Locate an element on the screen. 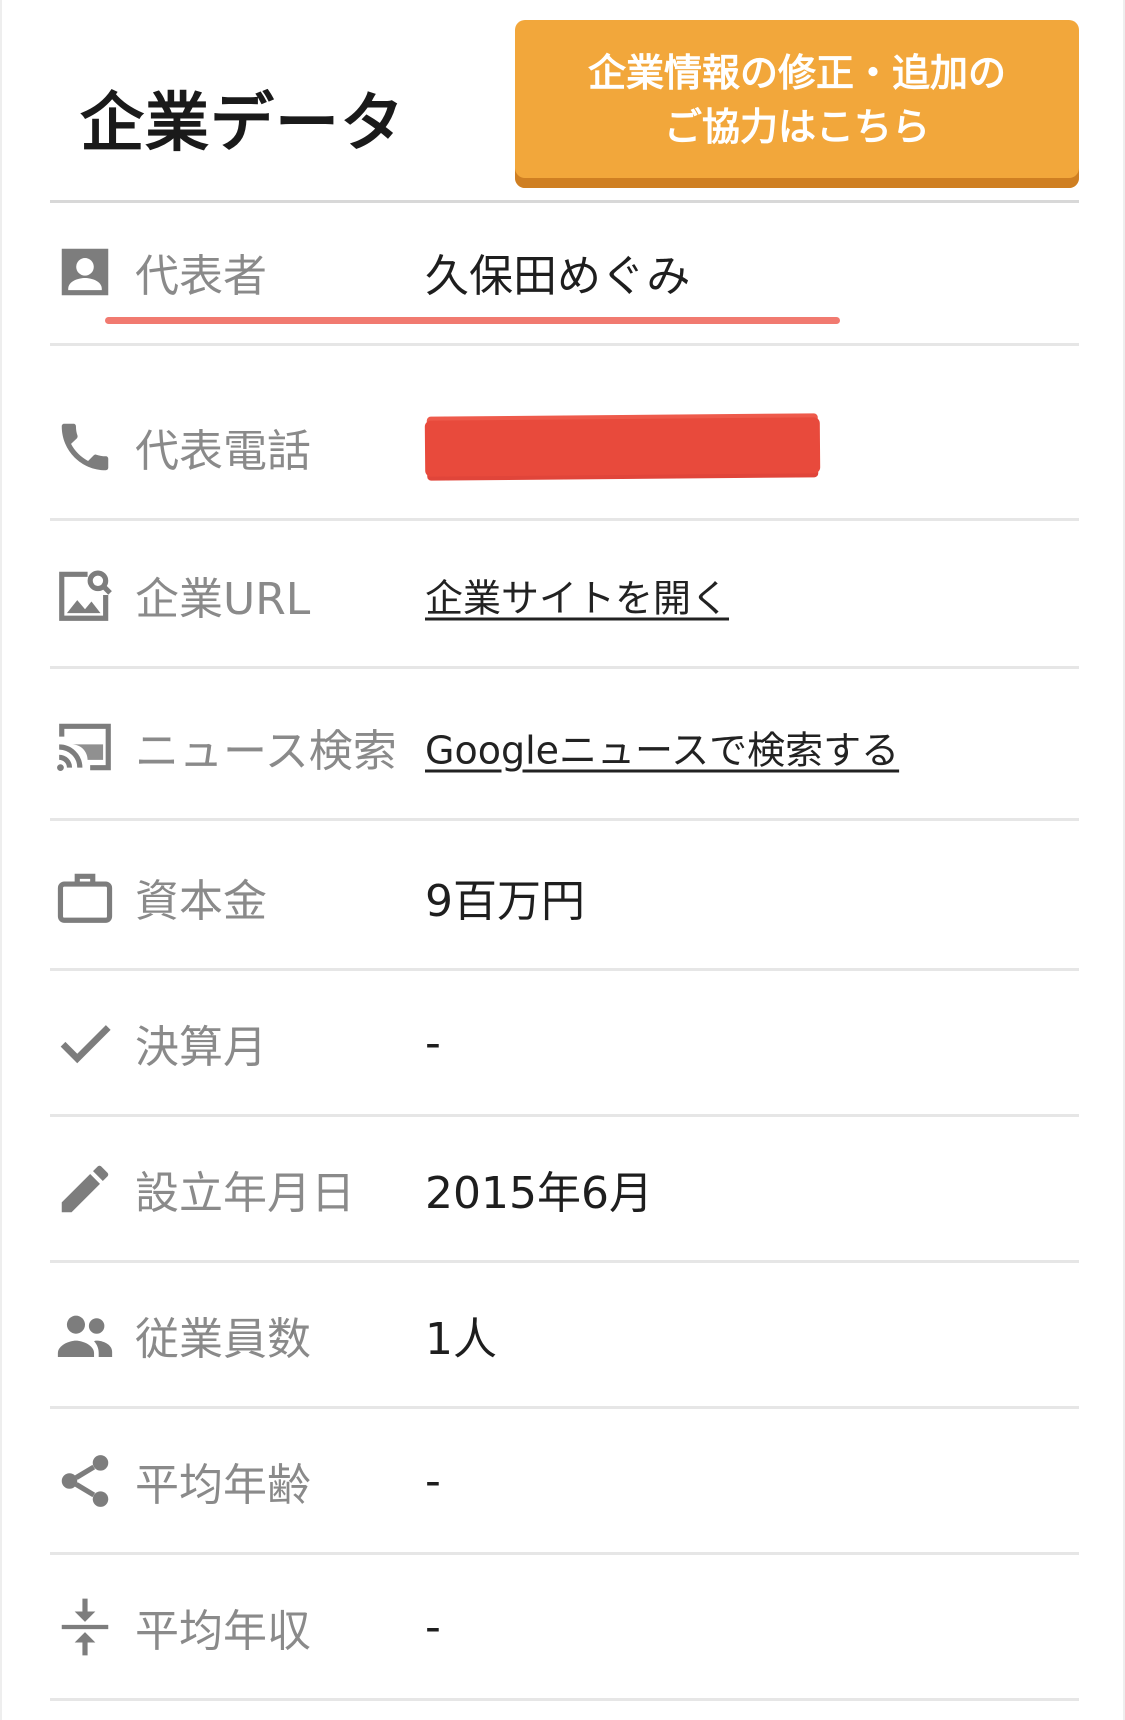  row-value-fiscal-month: - is located at coordinates (433, 1042).